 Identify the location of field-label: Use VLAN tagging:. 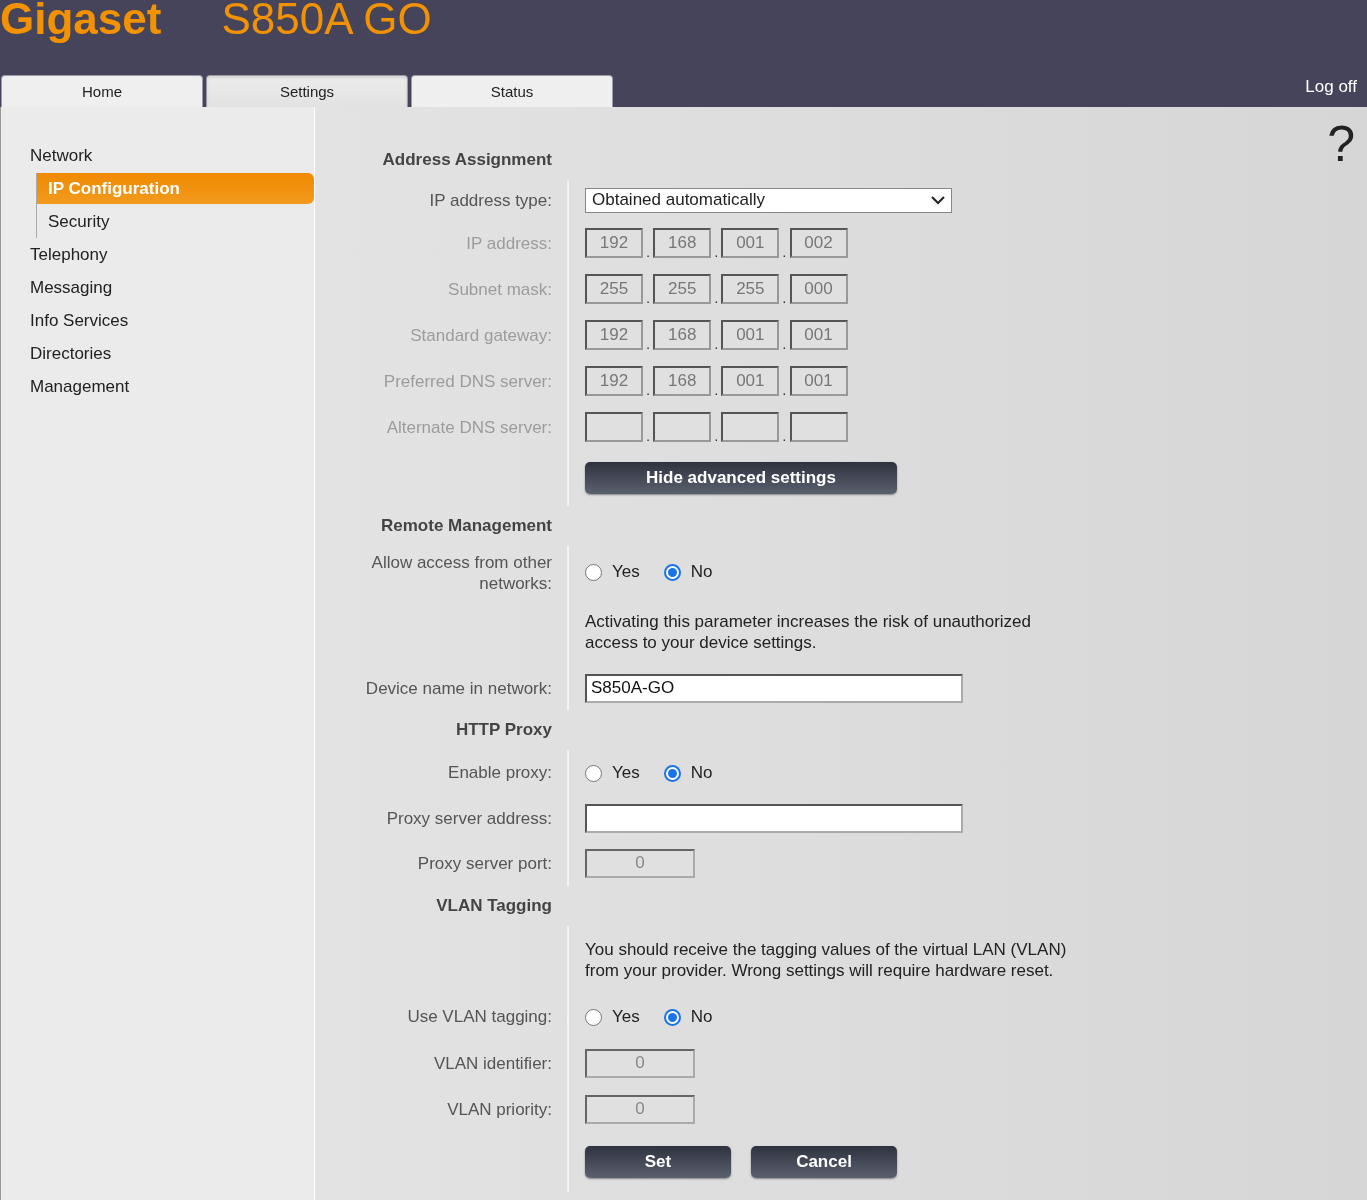
(479, 1016).